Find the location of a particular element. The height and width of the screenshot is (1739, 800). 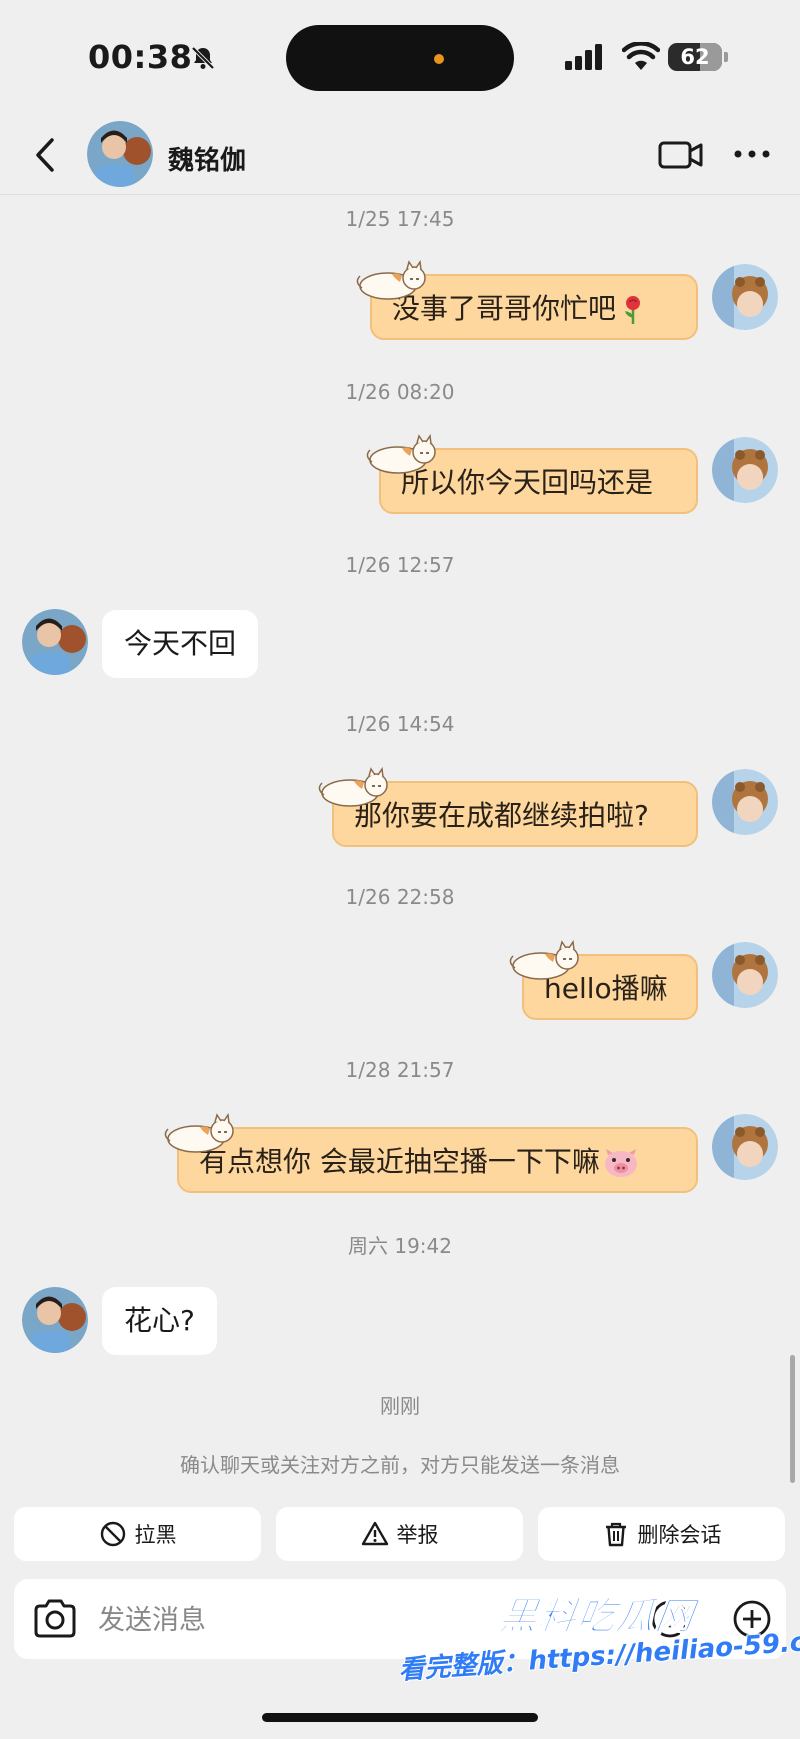

delete-conversation-button: 删除会话 is located at coordinates (661, 1534).